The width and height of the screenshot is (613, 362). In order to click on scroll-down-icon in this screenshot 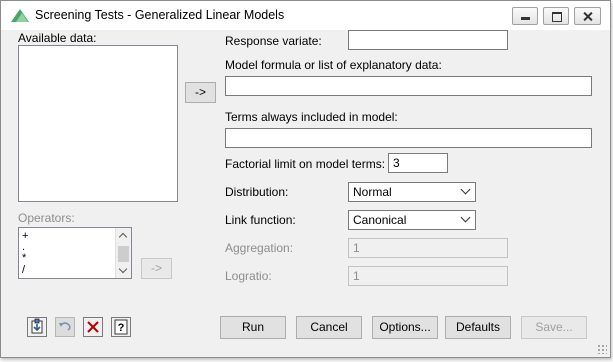, I will do `click(123, 269)`.